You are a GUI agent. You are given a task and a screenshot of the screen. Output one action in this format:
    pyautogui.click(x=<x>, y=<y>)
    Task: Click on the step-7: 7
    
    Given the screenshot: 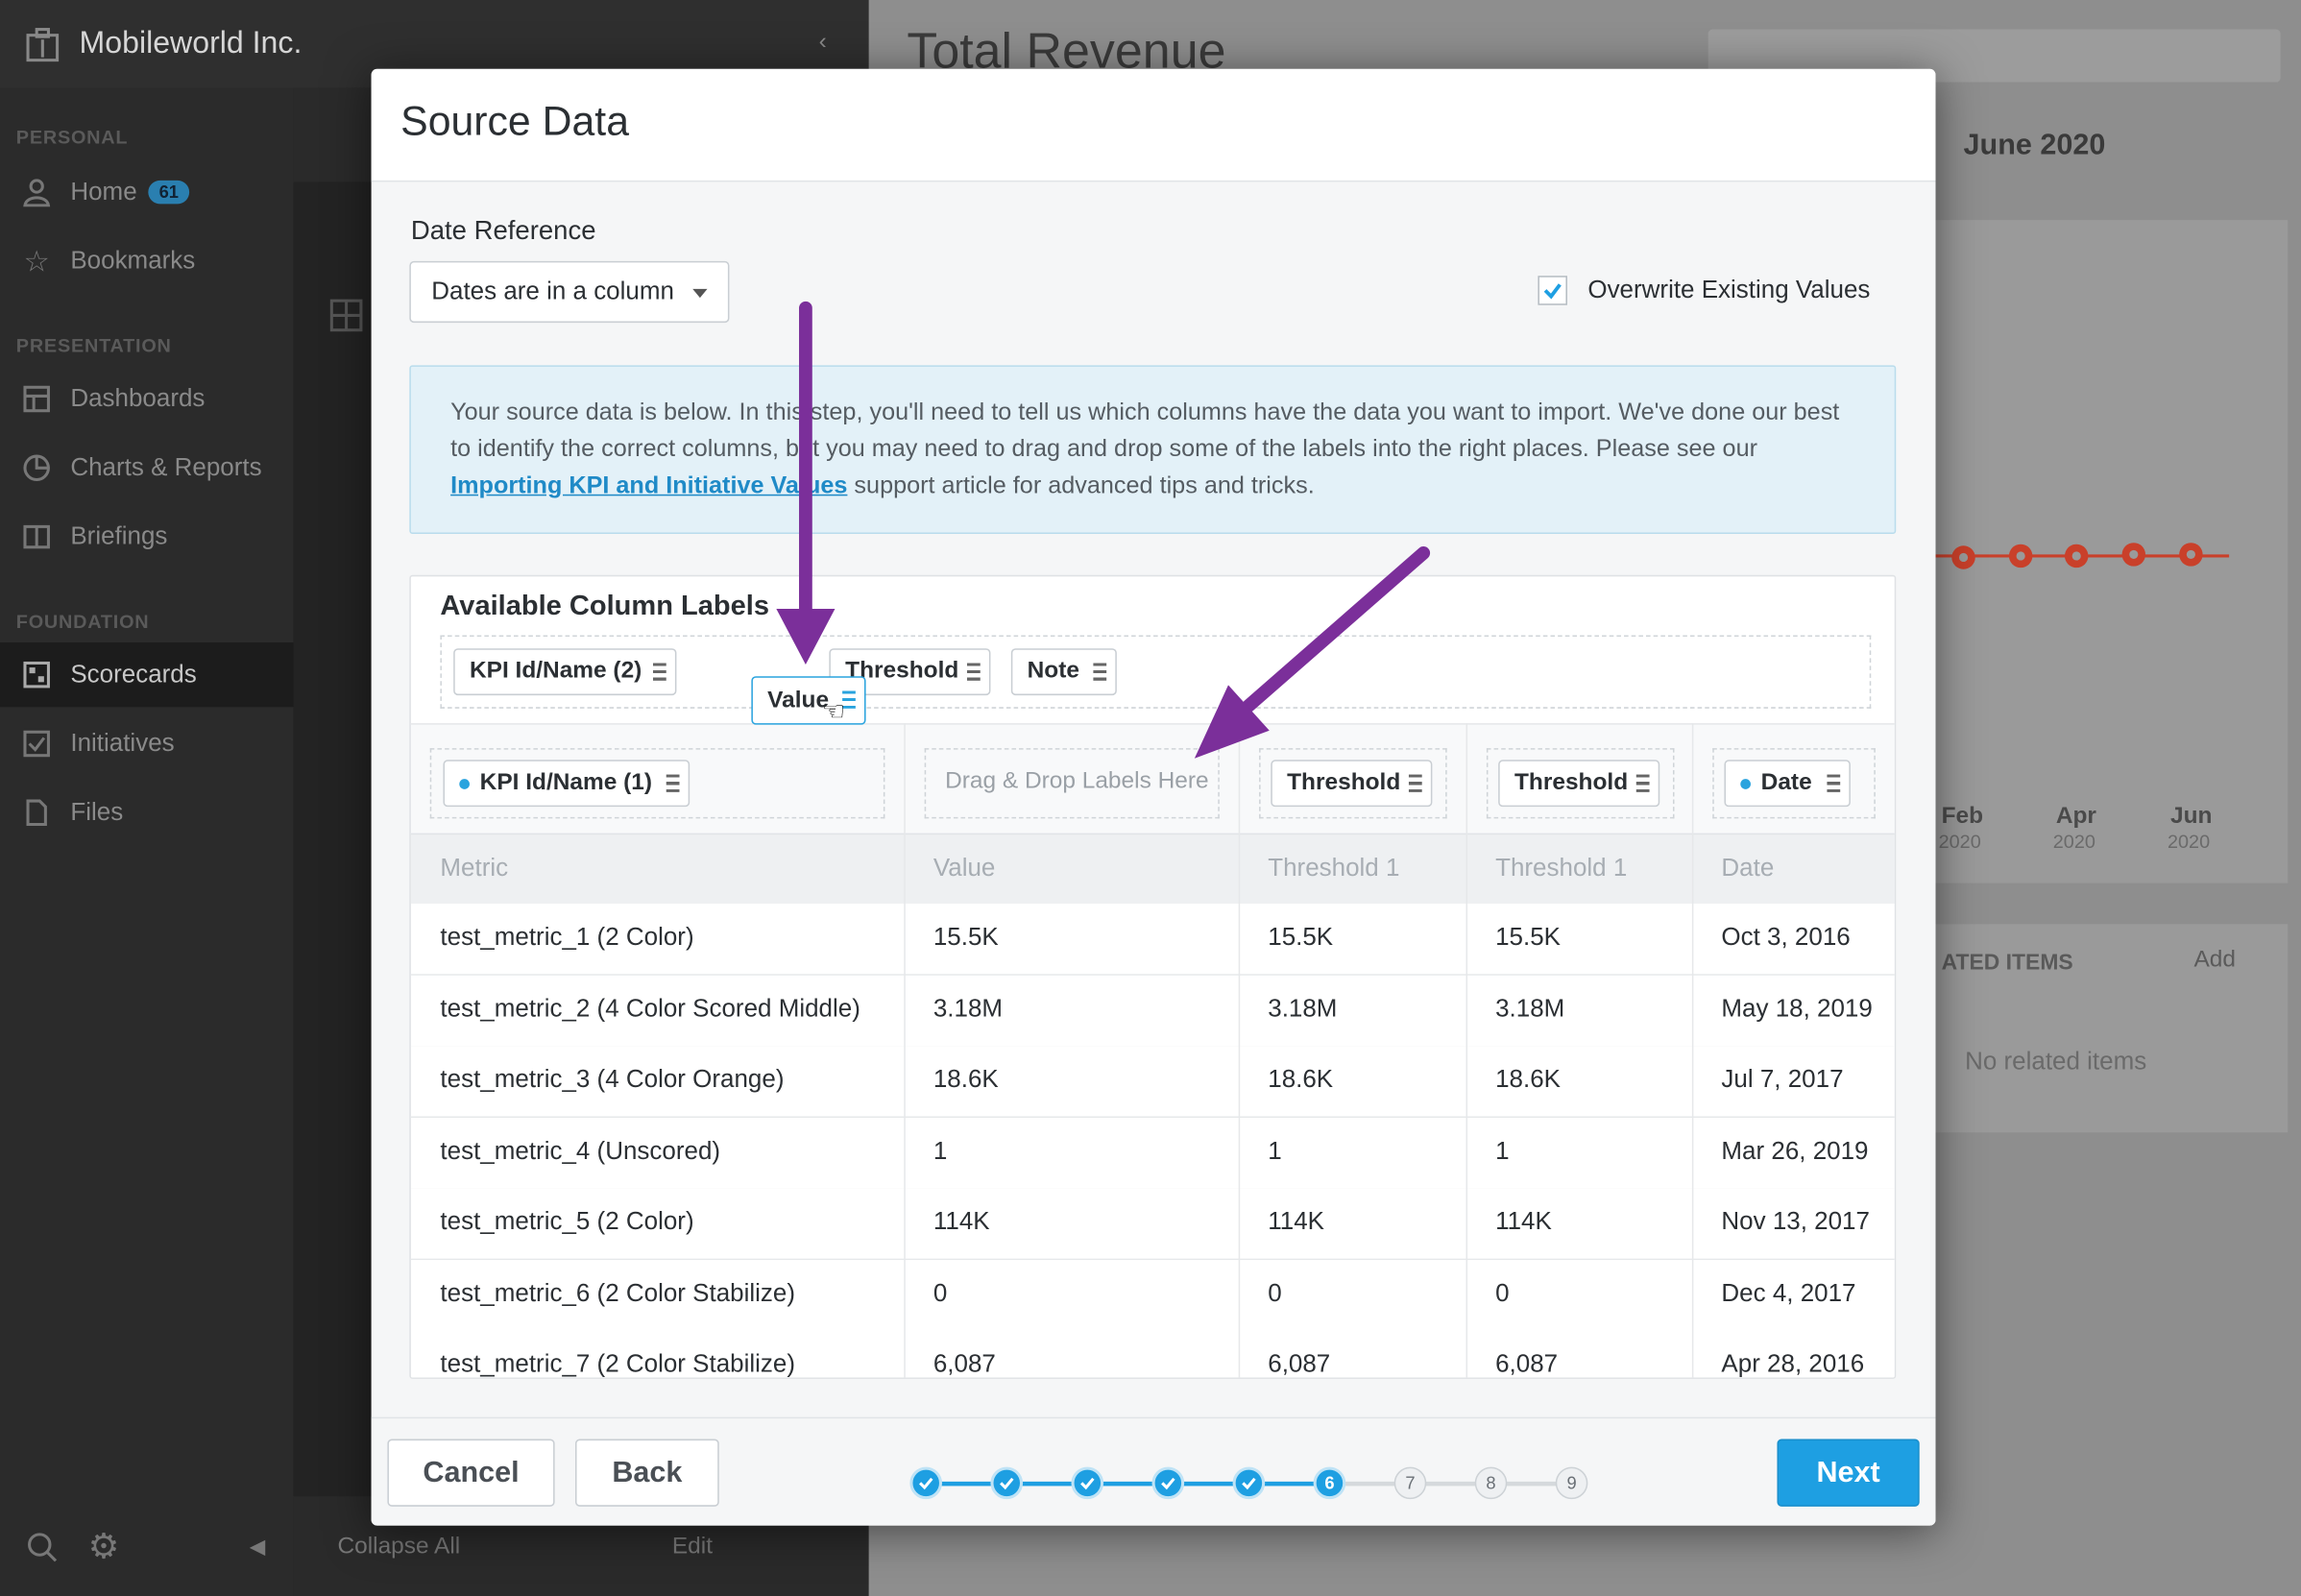 What is the action you would take?
    pyautogui.click(x=1410, y=1483)
    